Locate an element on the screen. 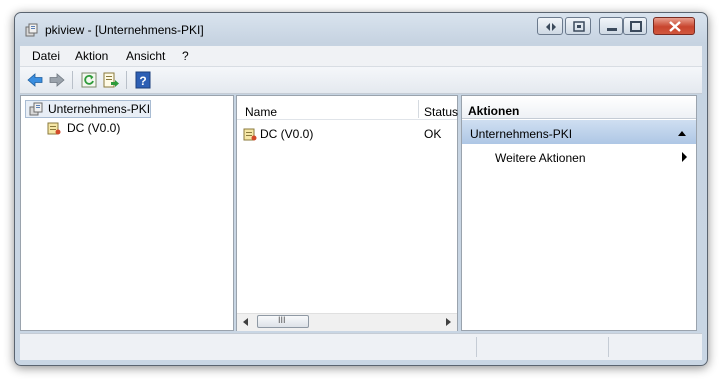  list-row-name: DC (V0.0) is located at coordinates (286, 134).